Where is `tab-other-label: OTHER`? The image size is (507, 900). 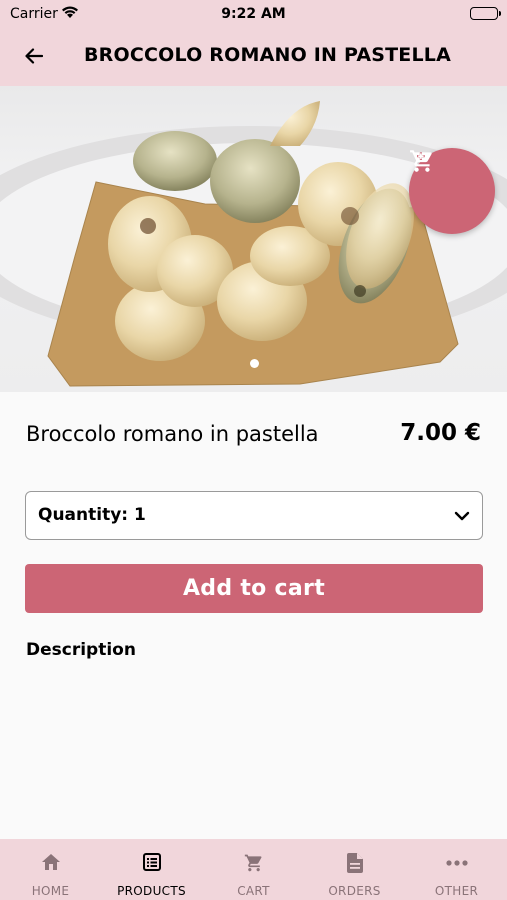
tab-other-label: OTHER is located at coordinates (456, 891).